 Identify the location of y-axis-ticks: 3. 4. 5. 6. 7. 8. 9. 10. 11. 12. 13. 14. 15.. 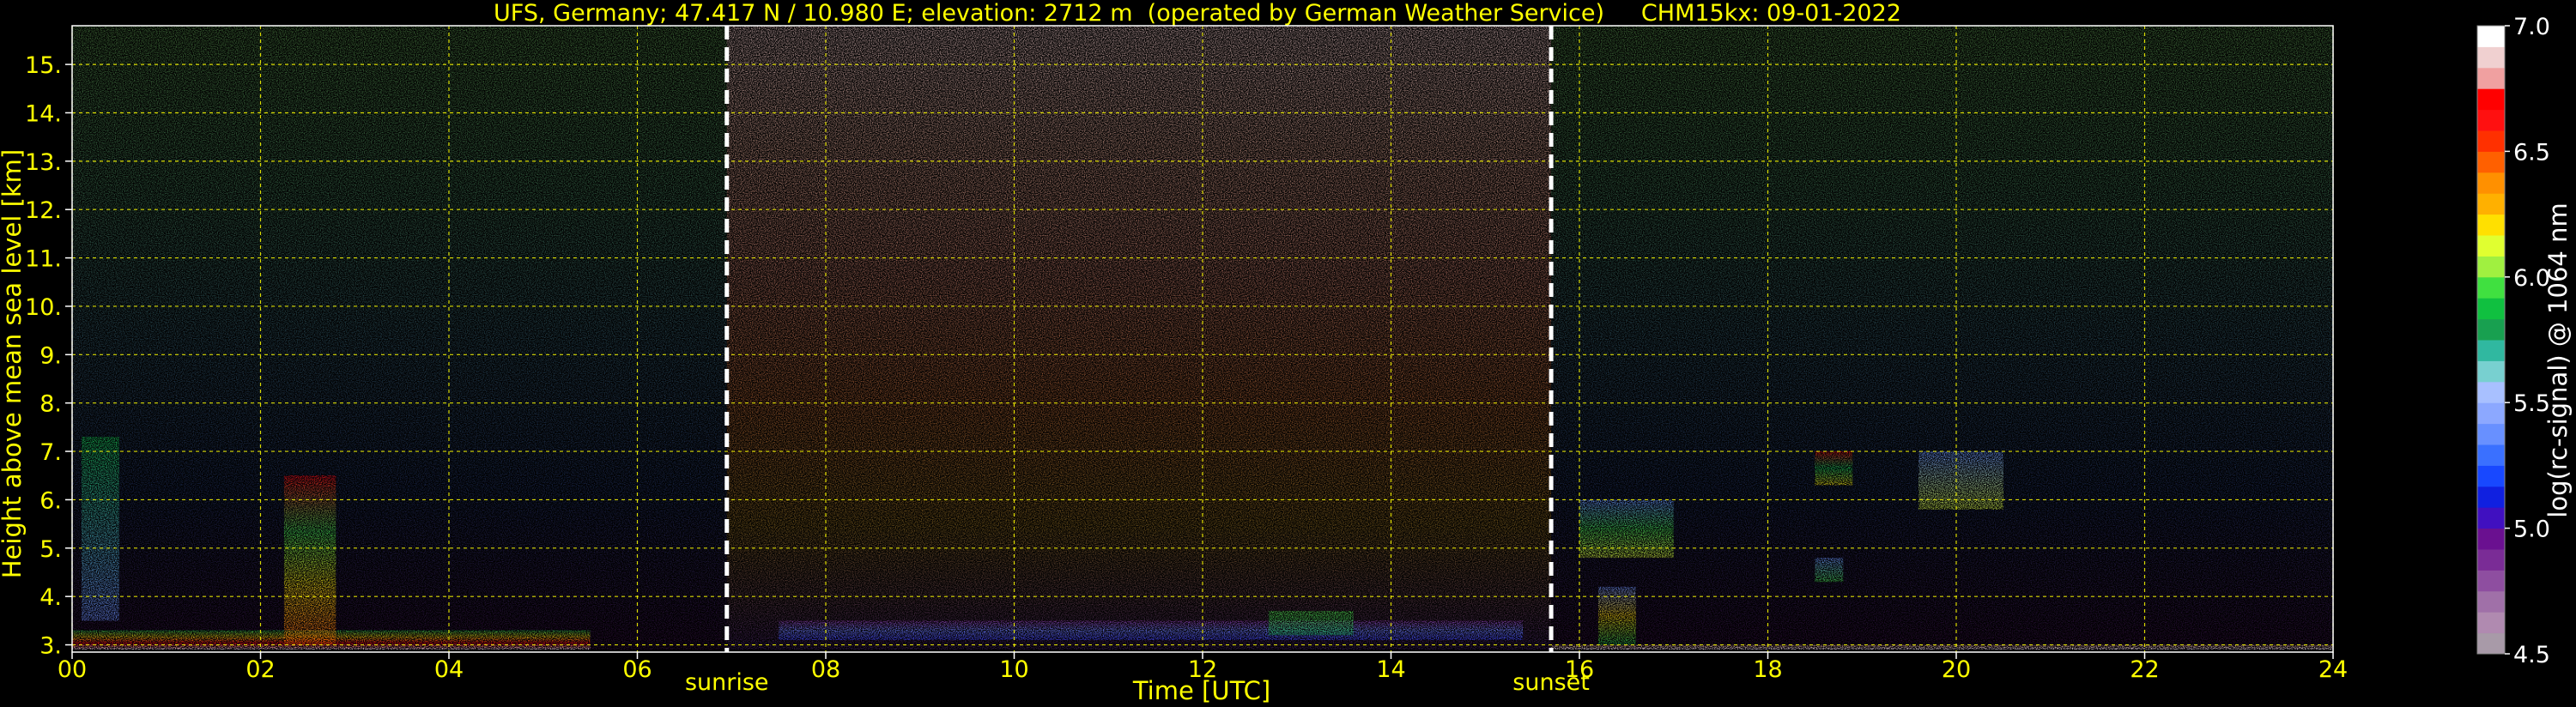
(48, 356).